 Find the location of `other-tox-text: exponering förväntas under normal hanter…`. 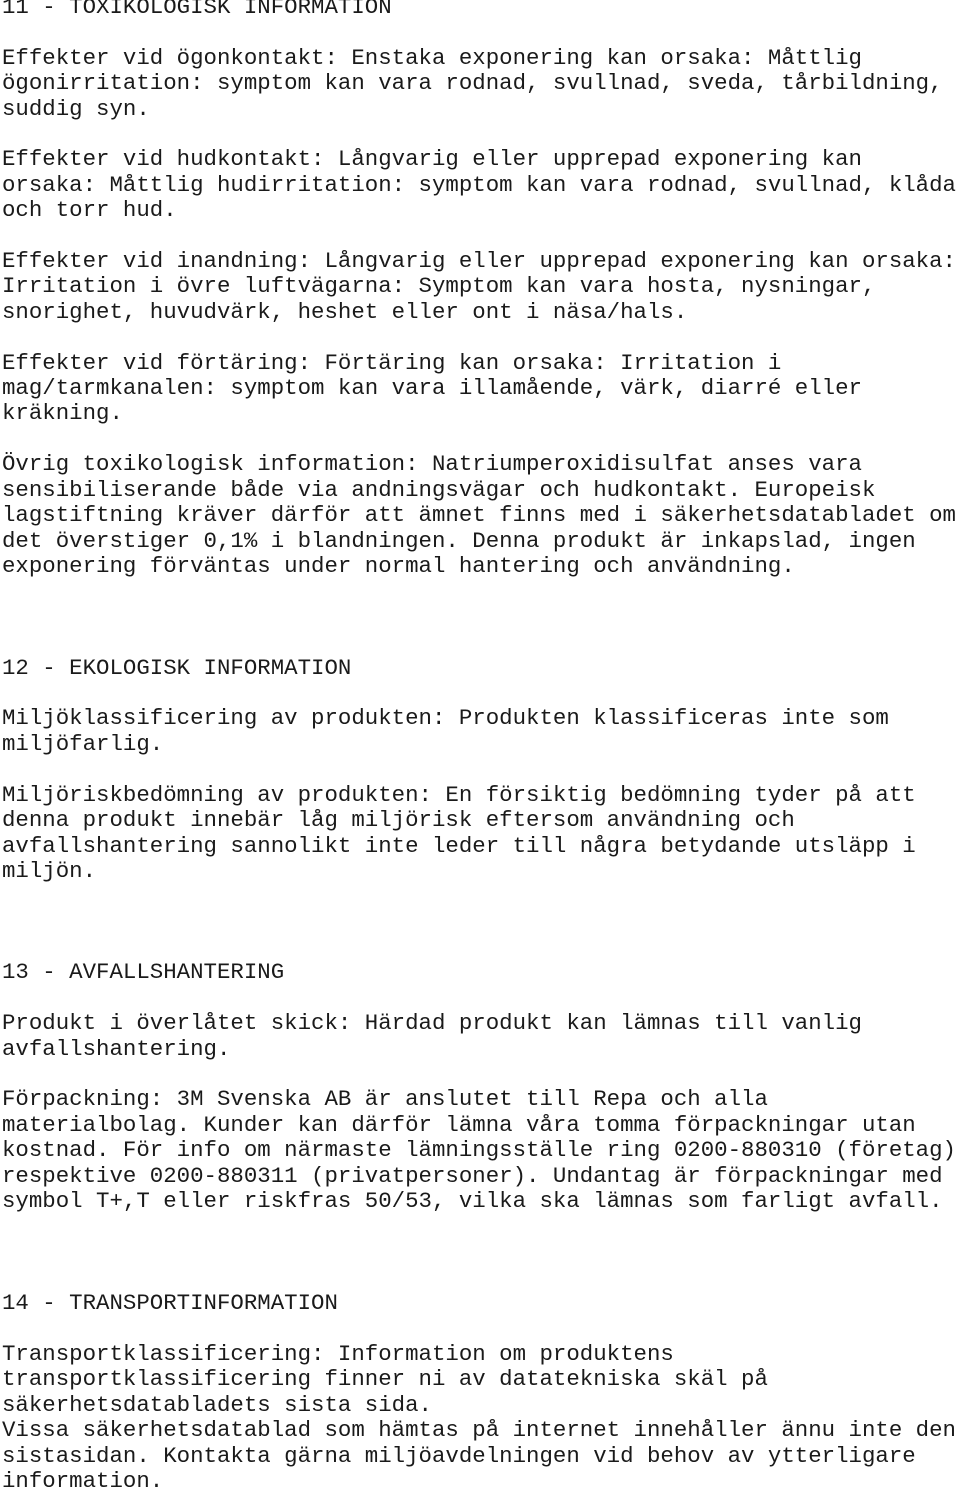

other-tox-text: exponering förväntas under normal hanter… is located at coordinates (398, 566).